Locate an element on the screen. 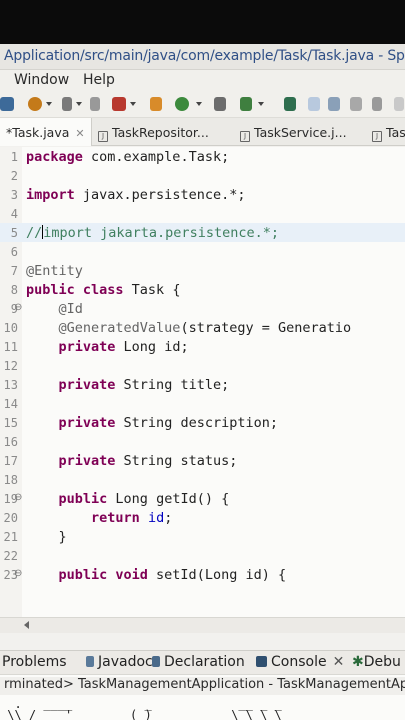 The width and height of the screenshot is (405, 720). line-number: 17 is located at coordinates (10, 461).